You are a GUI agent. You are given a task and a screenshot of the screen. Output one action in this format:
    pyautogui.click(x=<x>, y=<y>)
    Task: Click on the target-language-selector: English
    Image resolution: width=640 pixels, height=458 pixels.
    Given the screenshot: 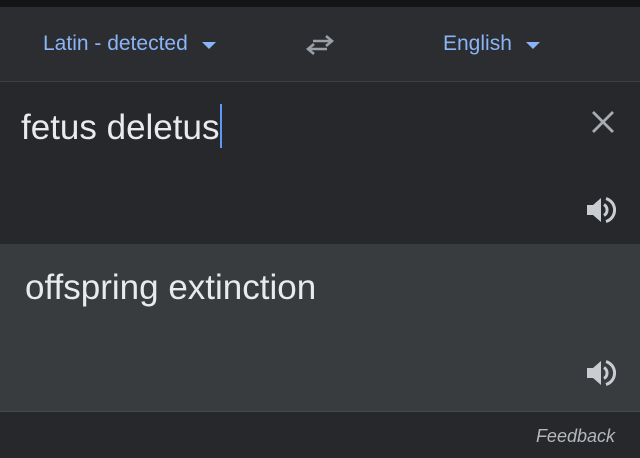 What is the action you would take?
    pyautogui.click(x=491, y=44)
    